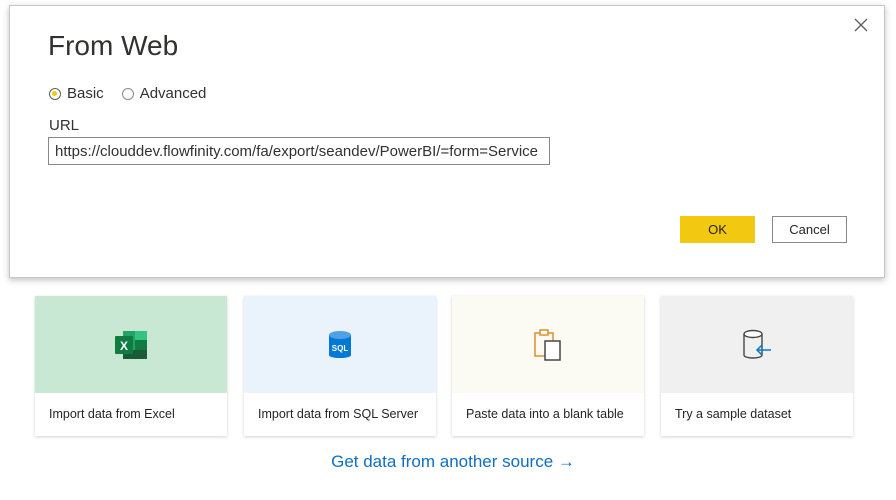  I want to click on card-sample-dataset: Try a sample dataset, so click(757, 366).